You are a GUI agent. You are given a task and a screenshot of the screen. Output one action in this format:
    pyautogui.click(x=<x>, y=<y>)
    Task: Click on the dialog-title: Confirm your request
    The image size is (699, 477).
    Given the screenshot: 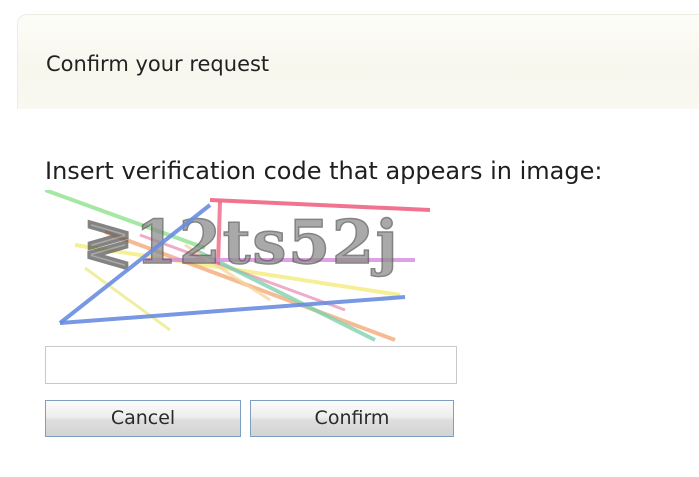 What is the action you would take?
    pyautogui.click(x=158, y=64)
    